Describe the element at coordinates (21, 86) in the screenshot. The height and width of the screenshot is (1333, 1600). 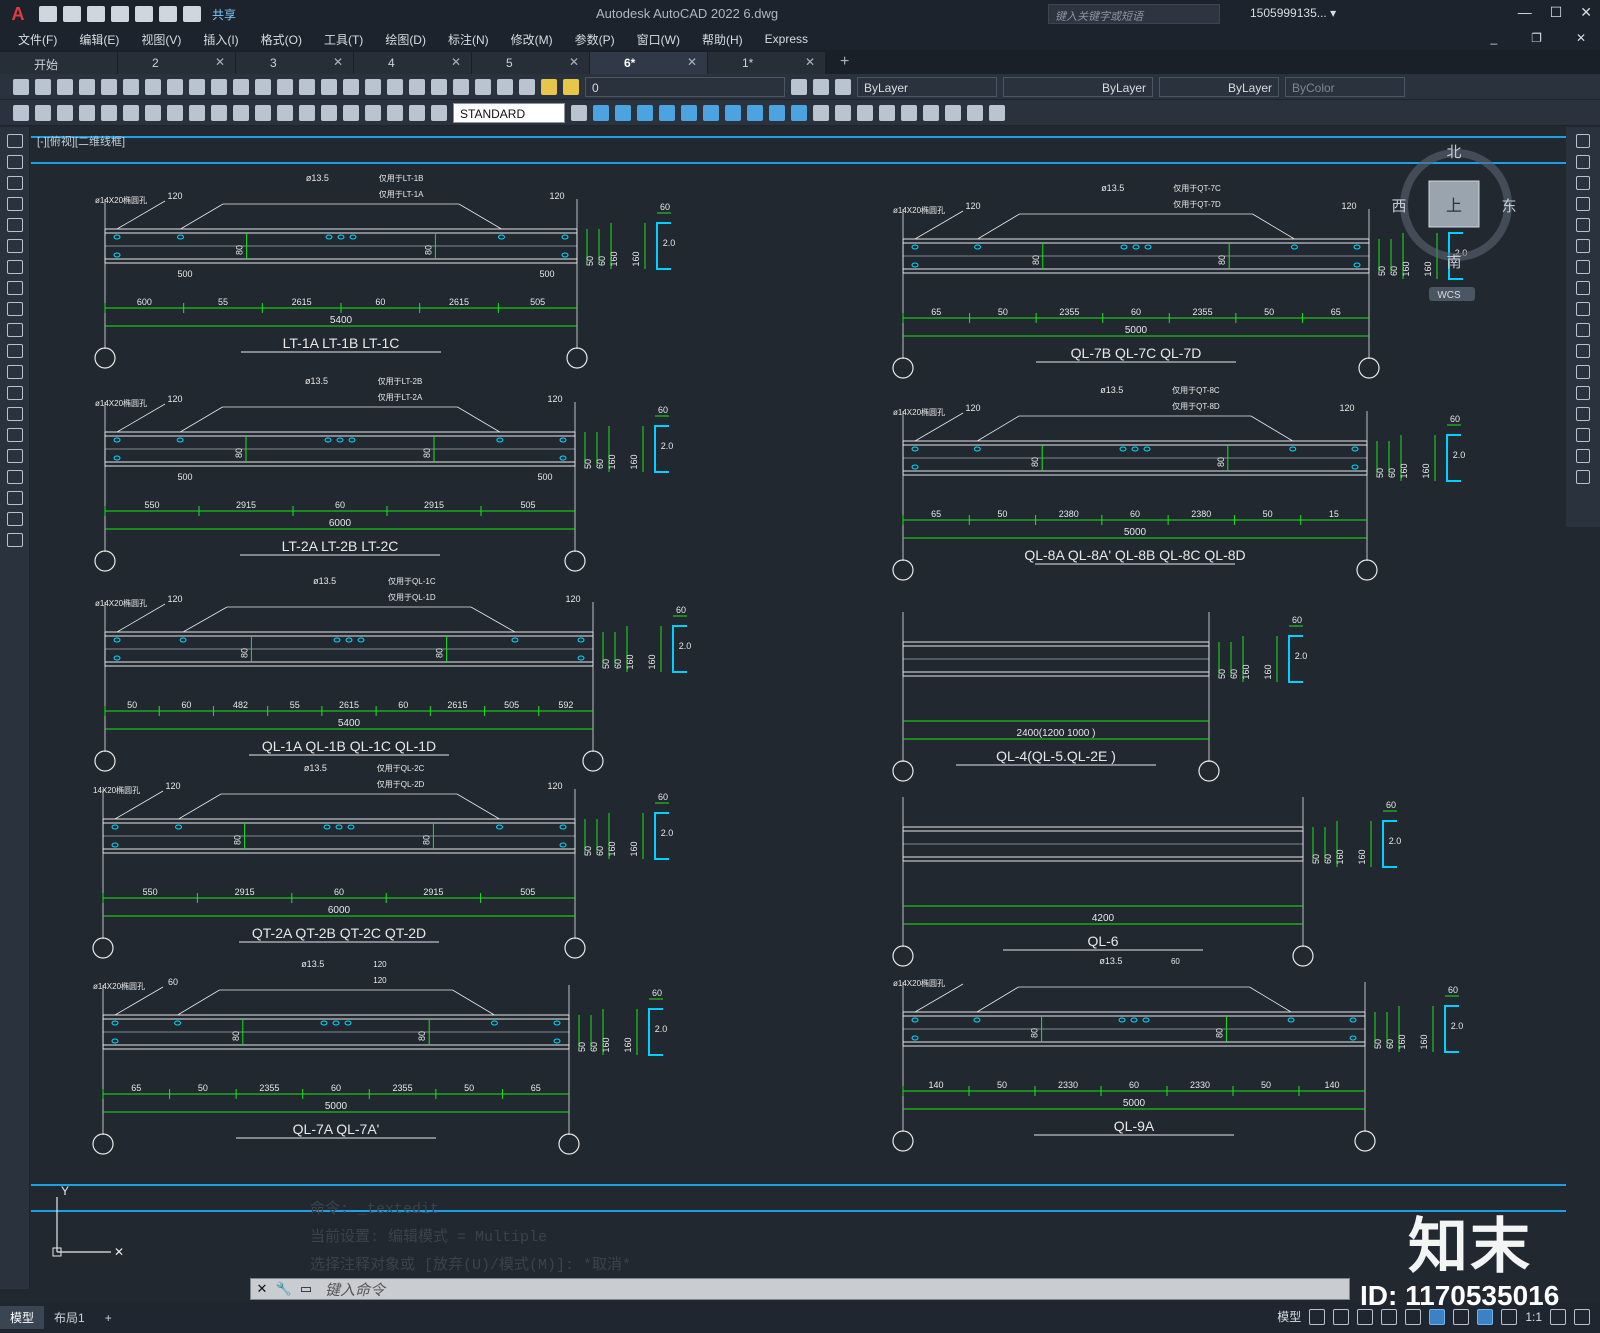
I see `new-icon` at that location.